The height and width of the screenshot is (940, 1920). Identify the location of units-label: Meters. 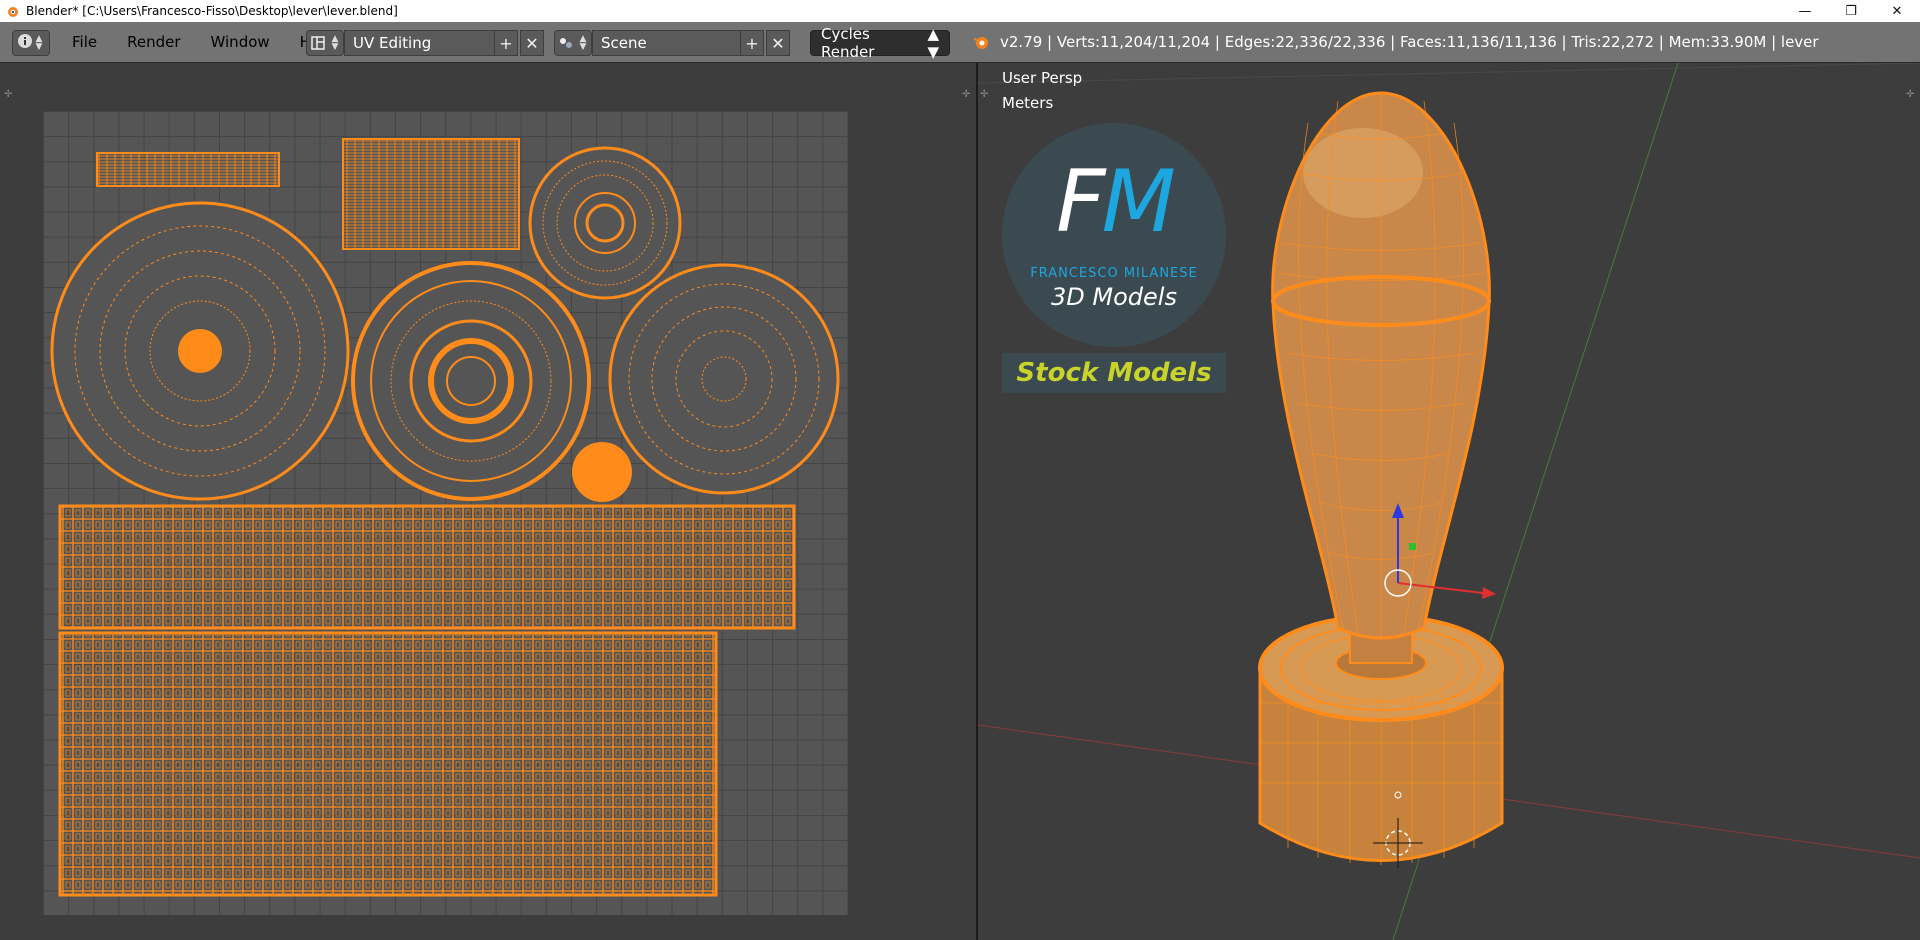
(1028, 103).